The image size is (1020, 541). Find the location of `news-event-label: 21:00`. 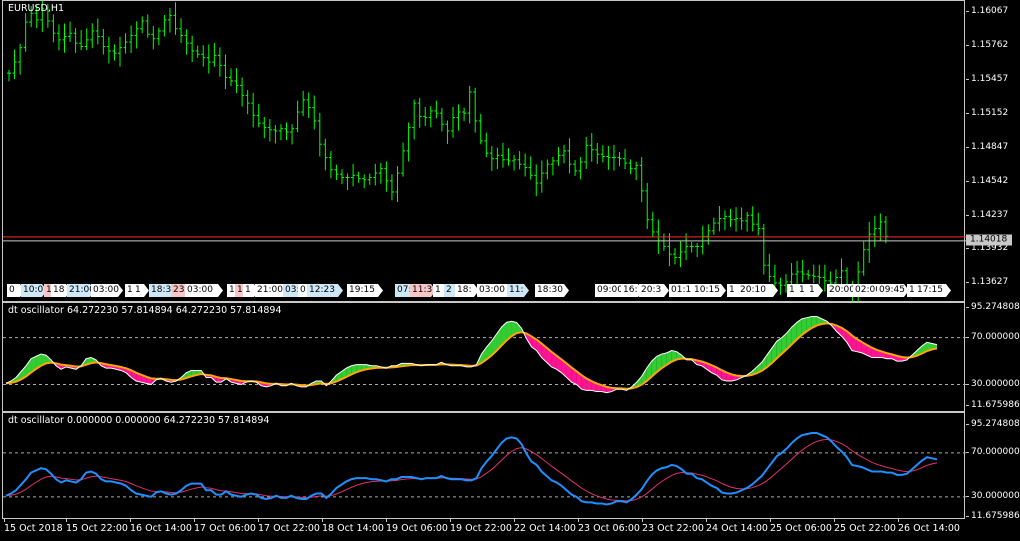

news-event-label: 21:00 is located at coordinates (81, 290).